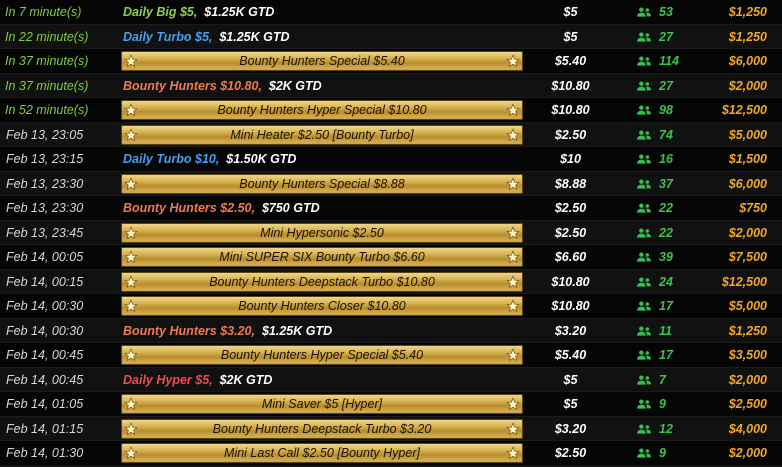 The image size is (782, 467). I want to click on featured-tournament-banner: Bounty Hunters Deepstack Turbo $10.80, so click(322, 281).